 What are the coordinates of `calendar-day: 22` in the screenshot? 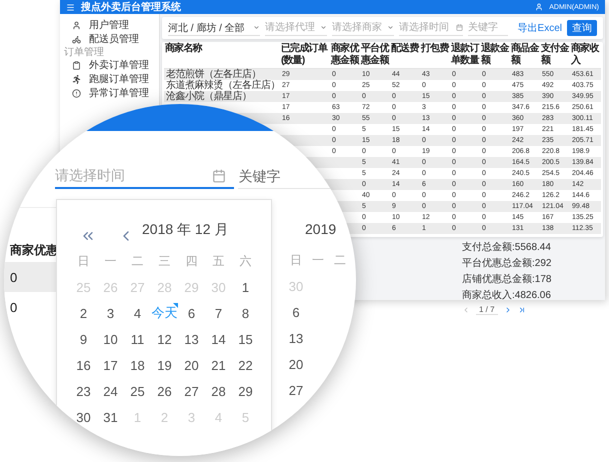 It's located at (245, 365).